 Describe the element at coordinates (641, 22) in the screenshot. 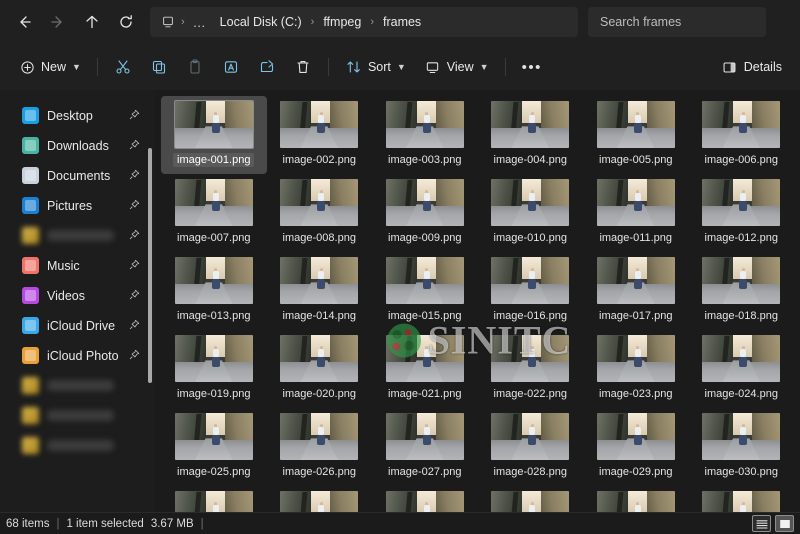

I see `search-placeholder: Search frames` at that location.